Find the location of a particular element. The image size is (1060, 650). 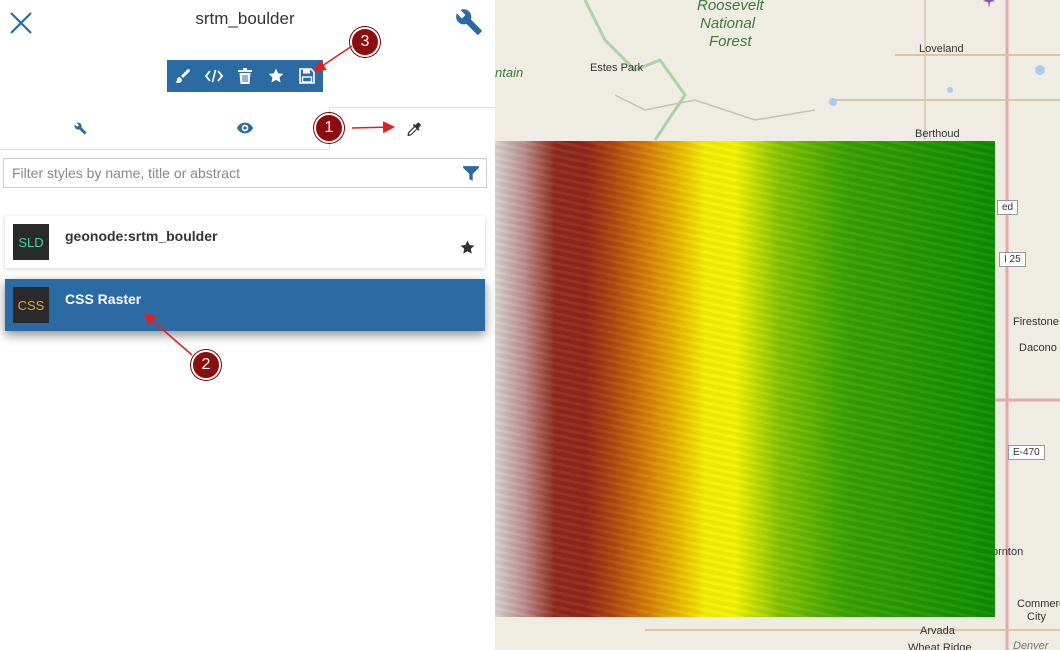

style-item-sld: SLD geonode:srtm_boulder is located at coordinates (245, 242).